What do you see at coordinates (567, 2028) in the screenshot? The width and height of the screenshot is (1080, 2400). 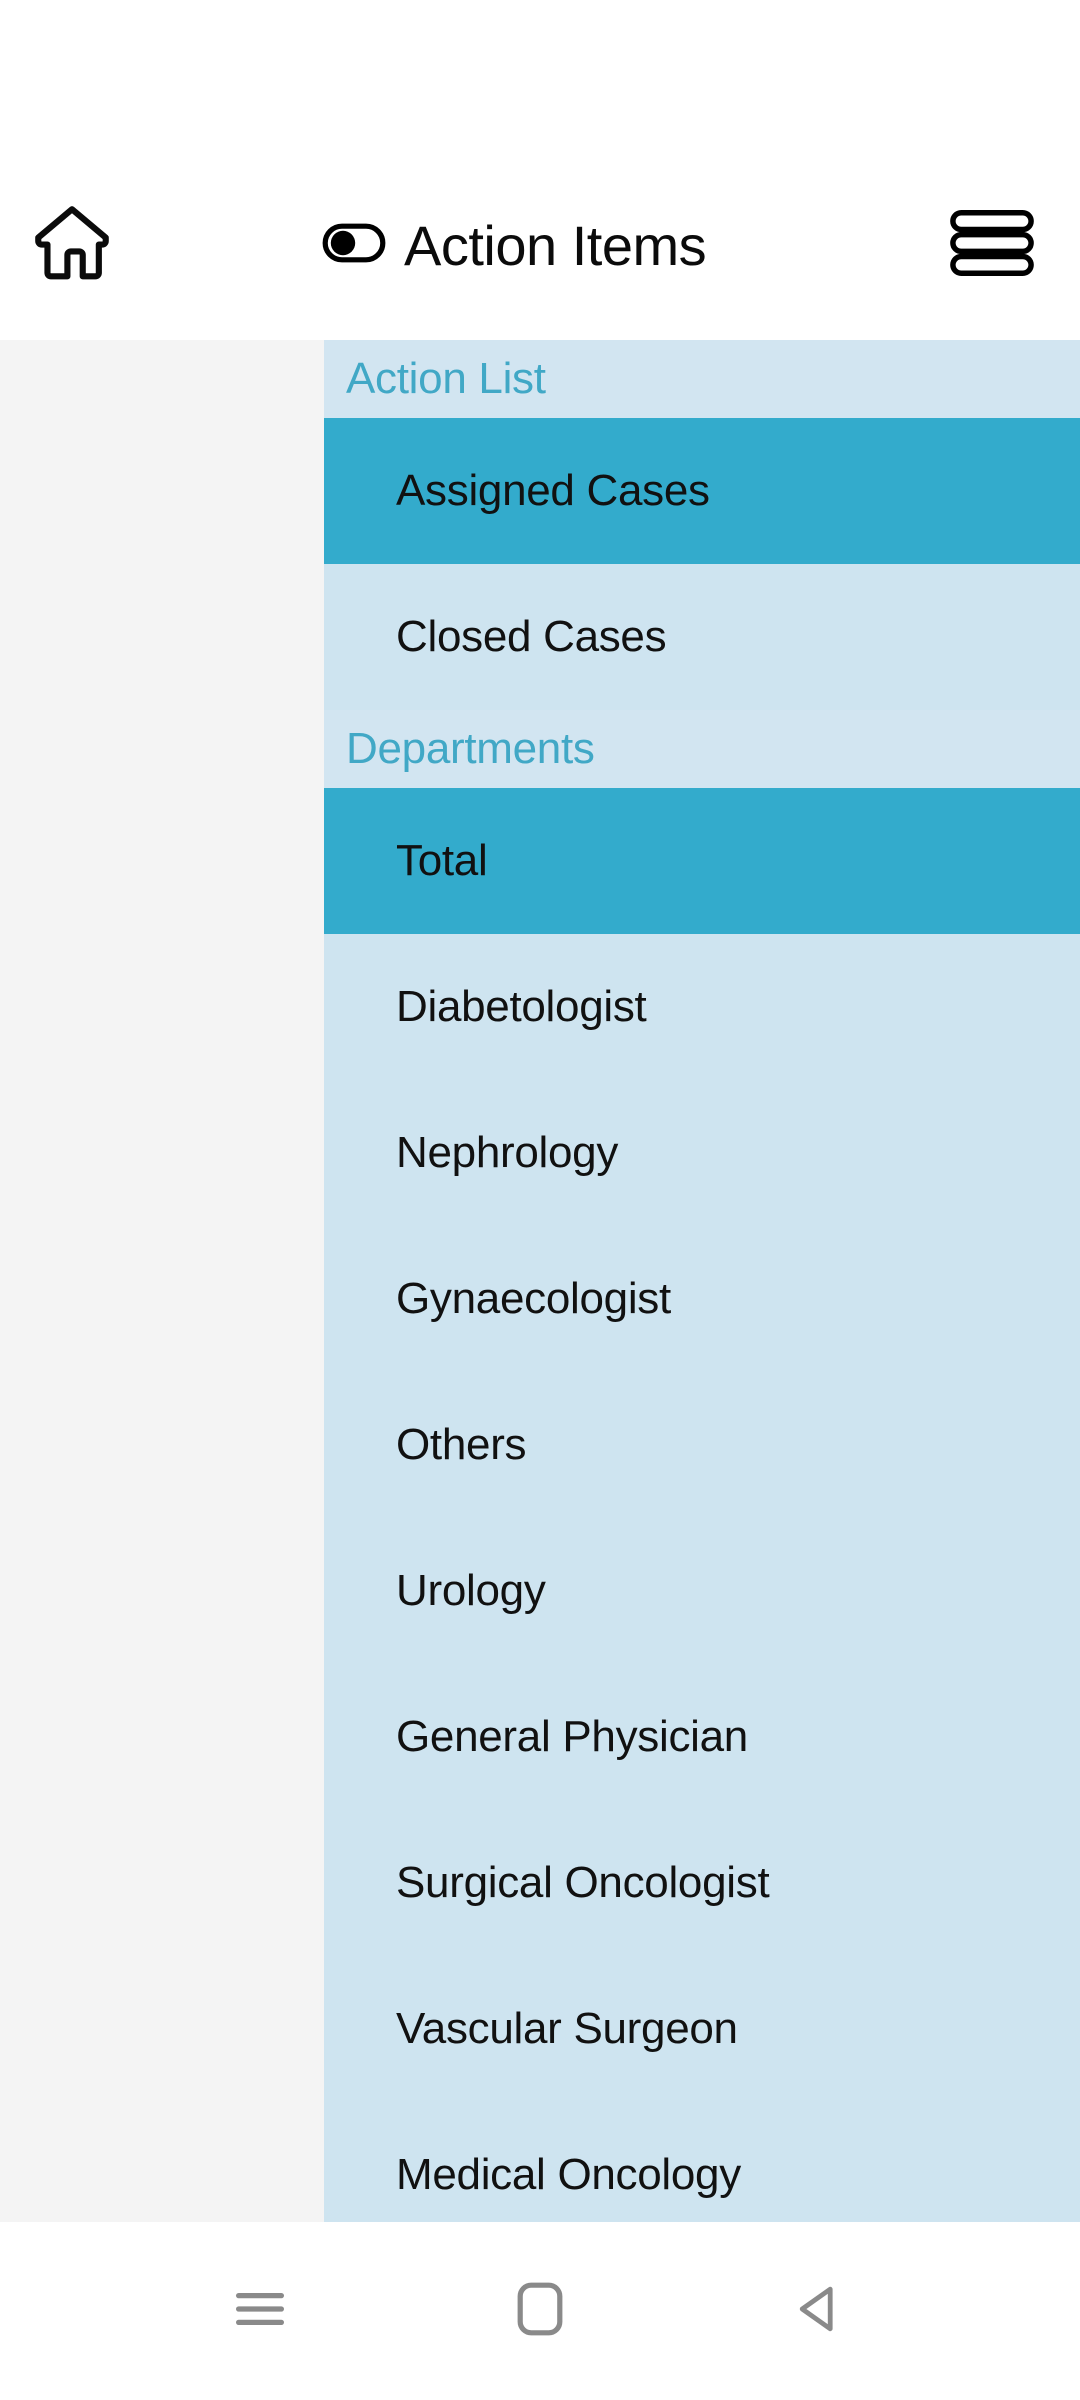 I see `drawer-item-label: Vascular Surgeon` at bounding box center [567, 2028].